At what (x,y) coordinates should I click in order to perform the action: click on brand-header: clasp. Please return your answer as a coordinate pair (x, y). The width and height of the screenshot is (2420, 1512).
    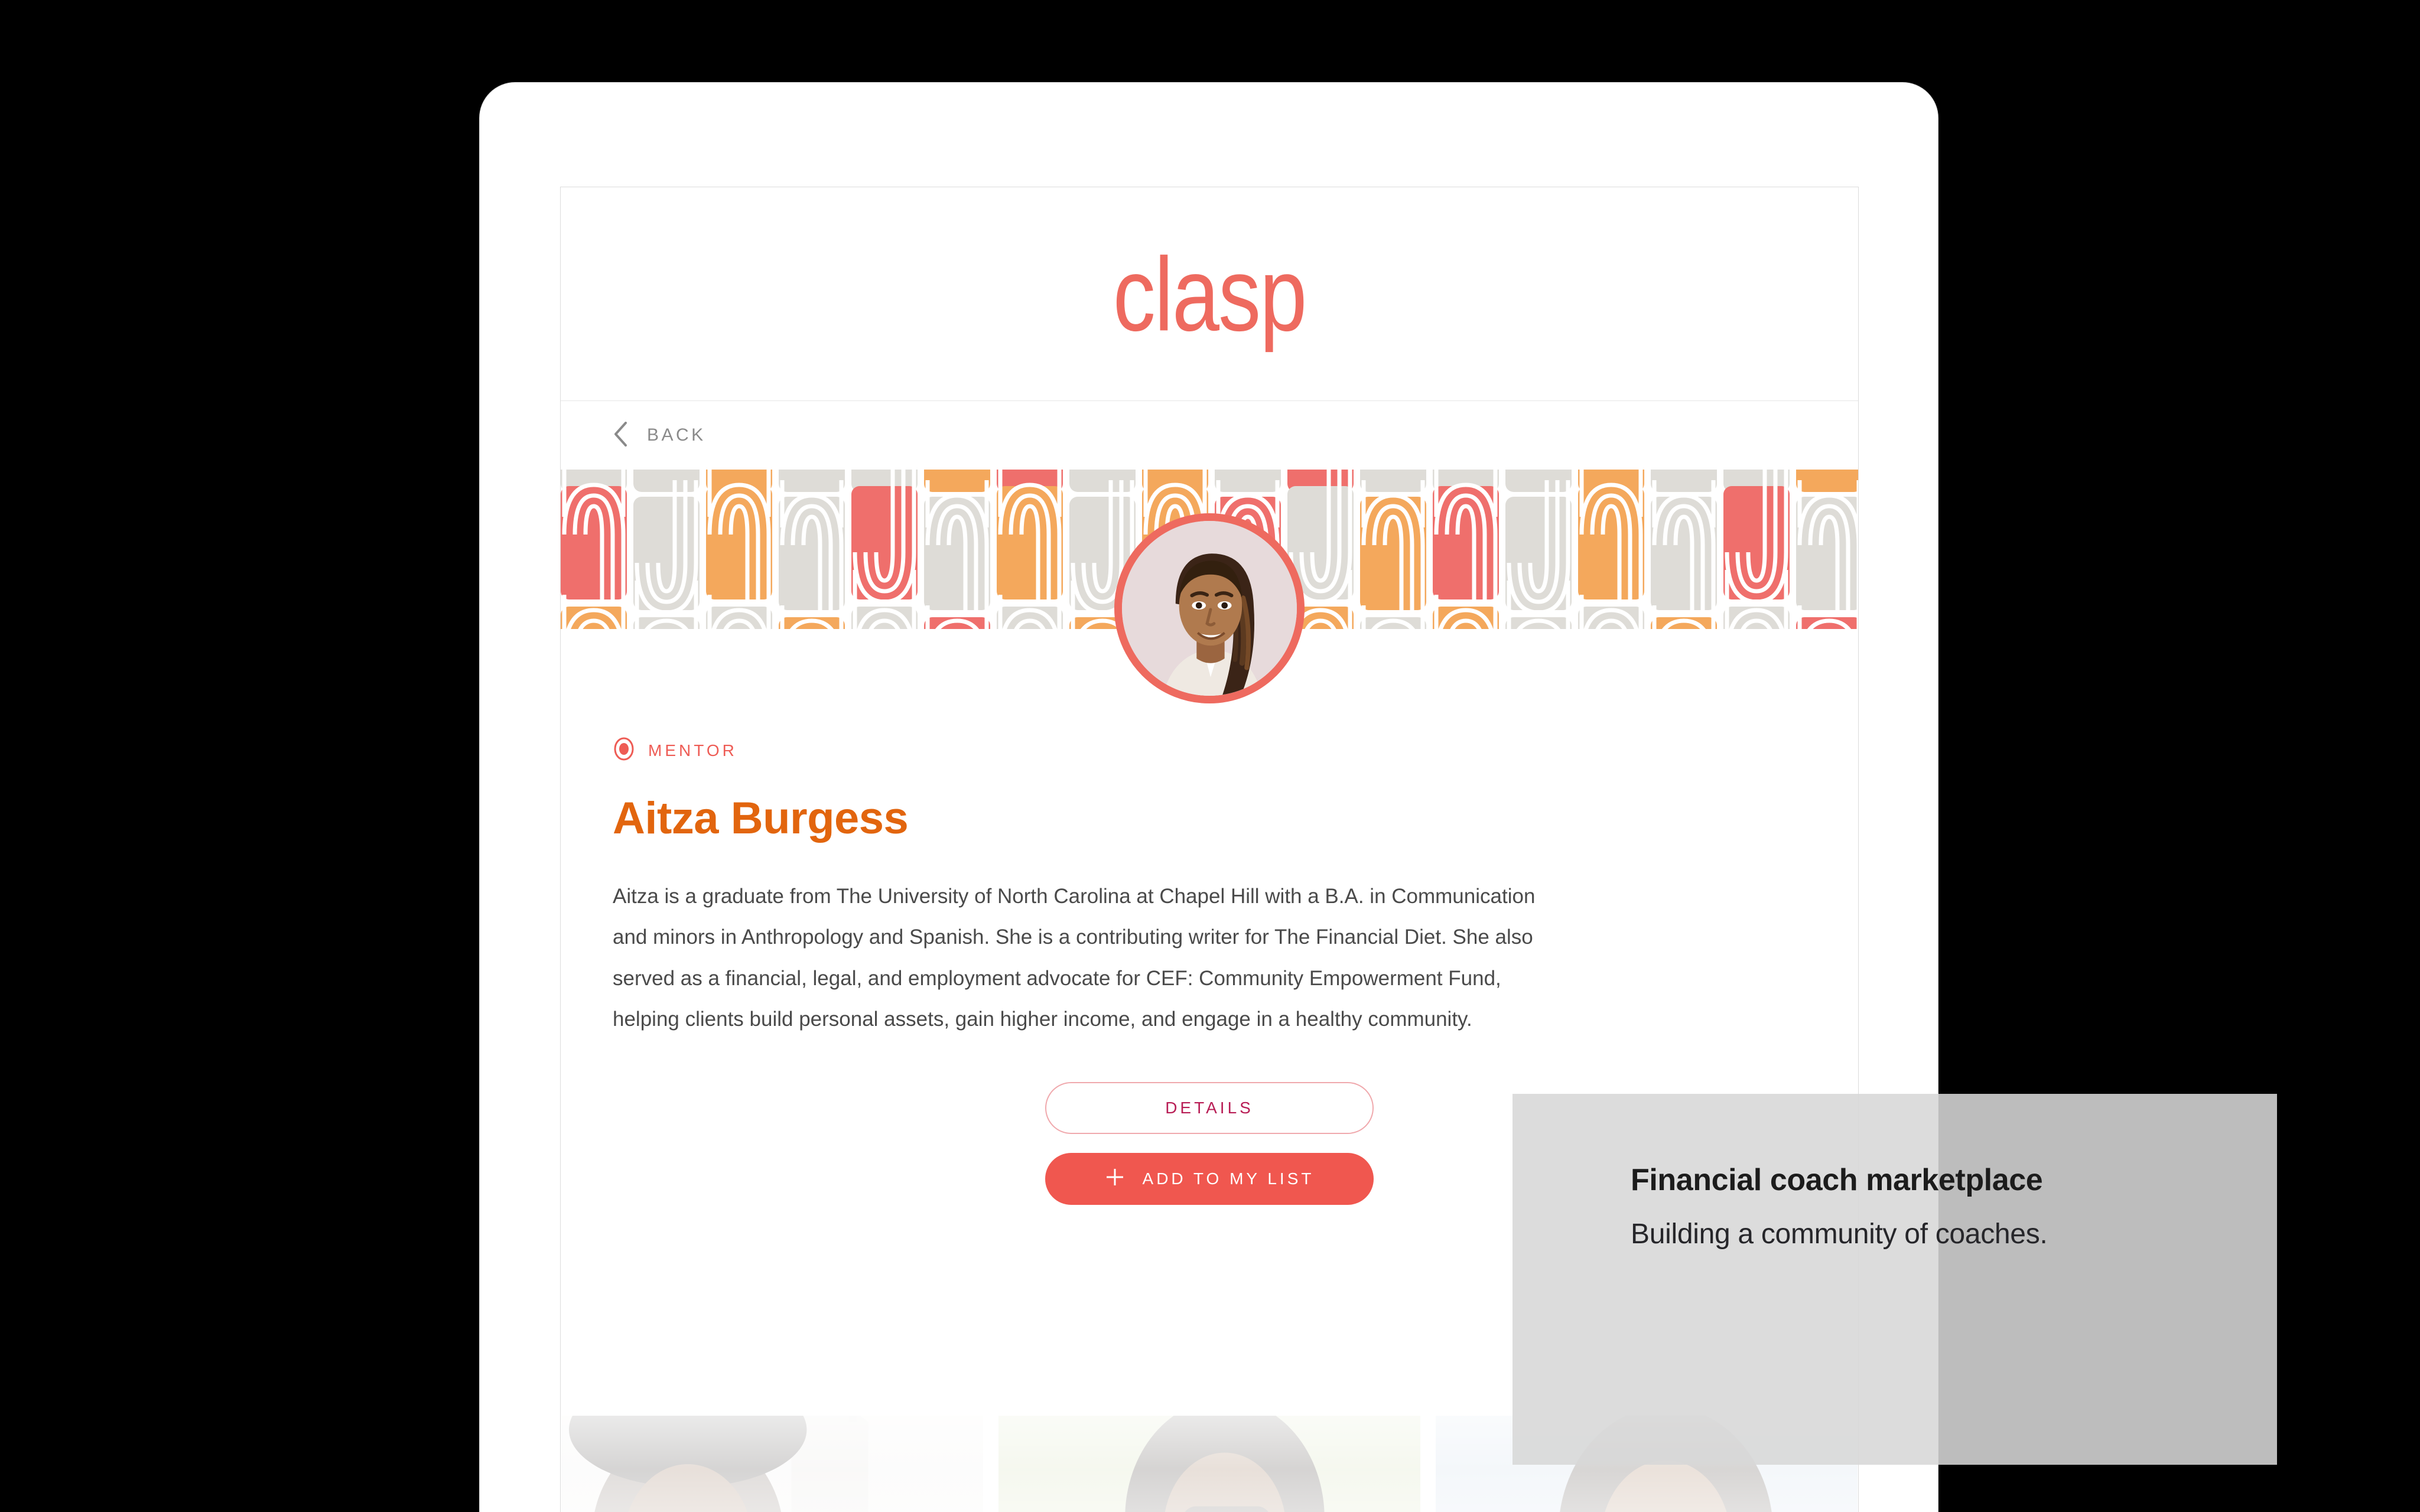
    Looking at the image, I should click on (1209, 294).